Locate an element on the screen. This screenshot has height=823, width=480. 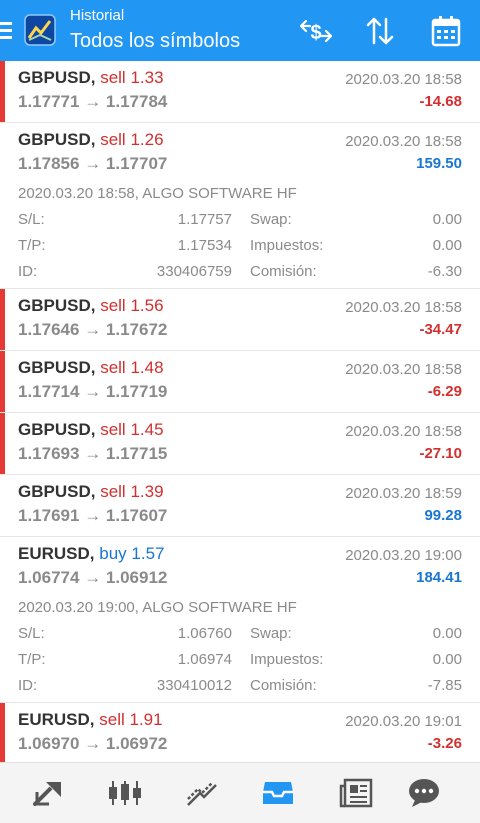
currency-icon: $ is located at coordinates (316, 31).